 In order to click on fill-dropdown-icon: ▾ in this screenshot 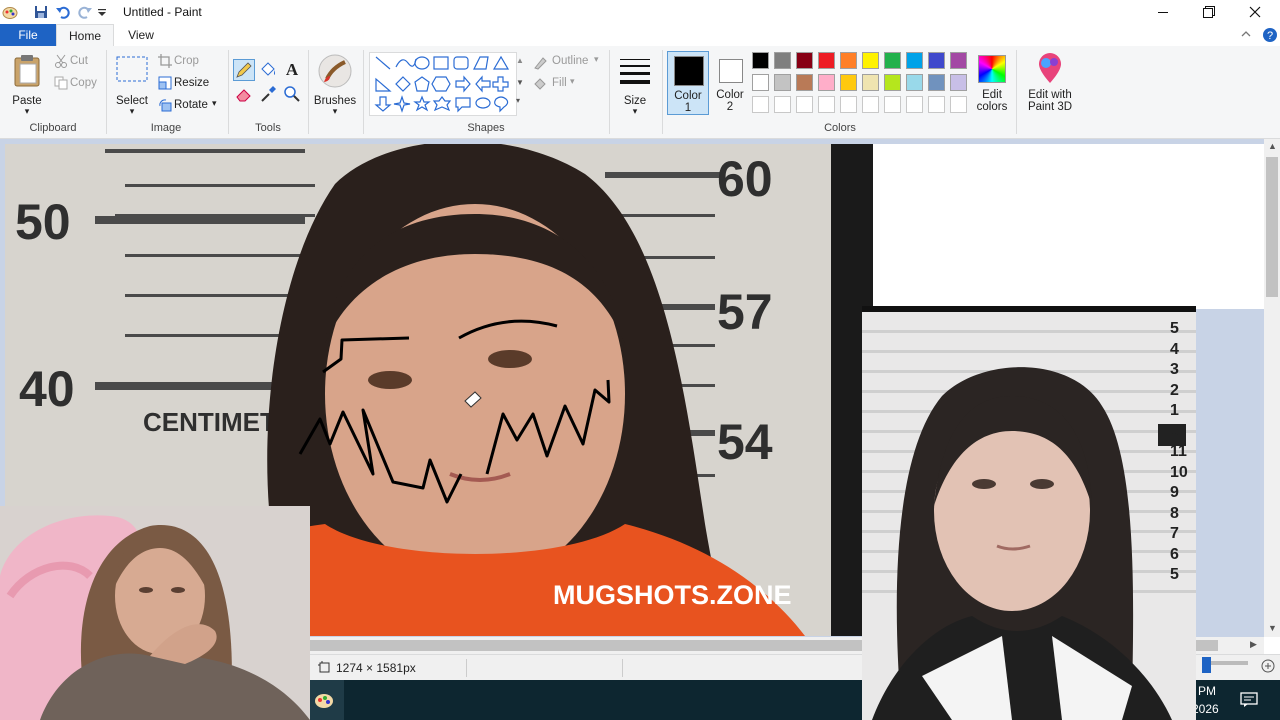, I will do `click(572, 81)`.